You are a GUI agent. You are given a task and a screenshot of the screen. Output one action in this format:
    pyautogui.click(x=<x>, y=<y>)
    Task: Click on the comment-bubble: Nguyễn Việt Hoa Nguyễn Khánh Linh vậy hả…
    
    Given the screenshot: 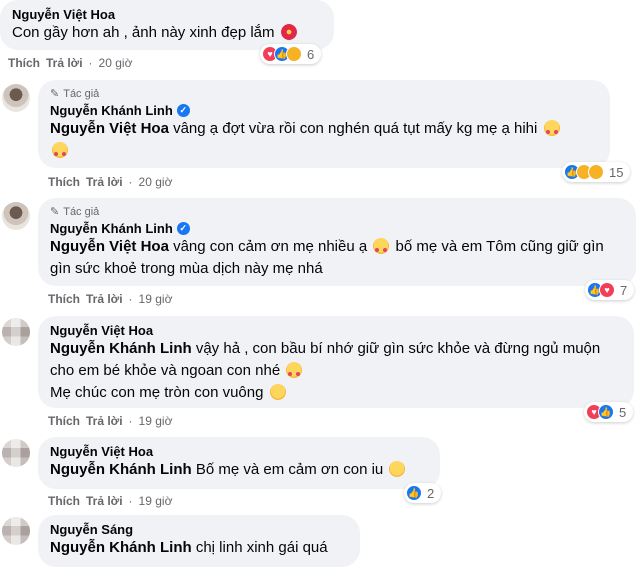 What is the action you would take?
    pyautogui.click(x=336, y=362)
    